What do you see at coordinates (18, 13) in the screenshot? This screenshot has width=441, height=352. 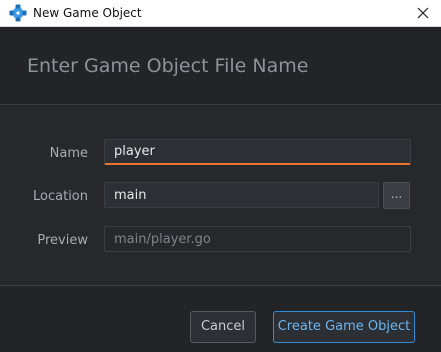 I see `defold-logo-icon` at bounding box center [18, 13].